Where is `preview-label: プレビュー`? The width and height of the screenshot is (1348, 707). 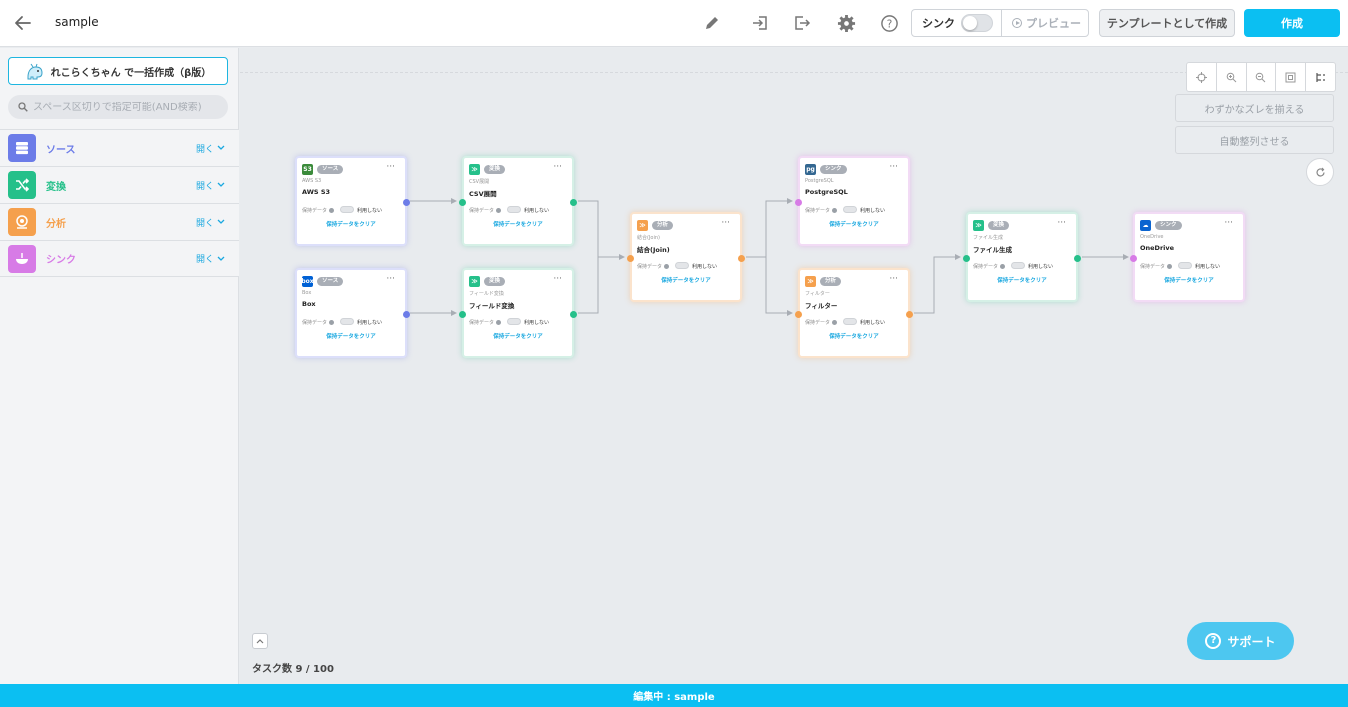 preview-label: プレビュー is located at coordinates (1053, 23).